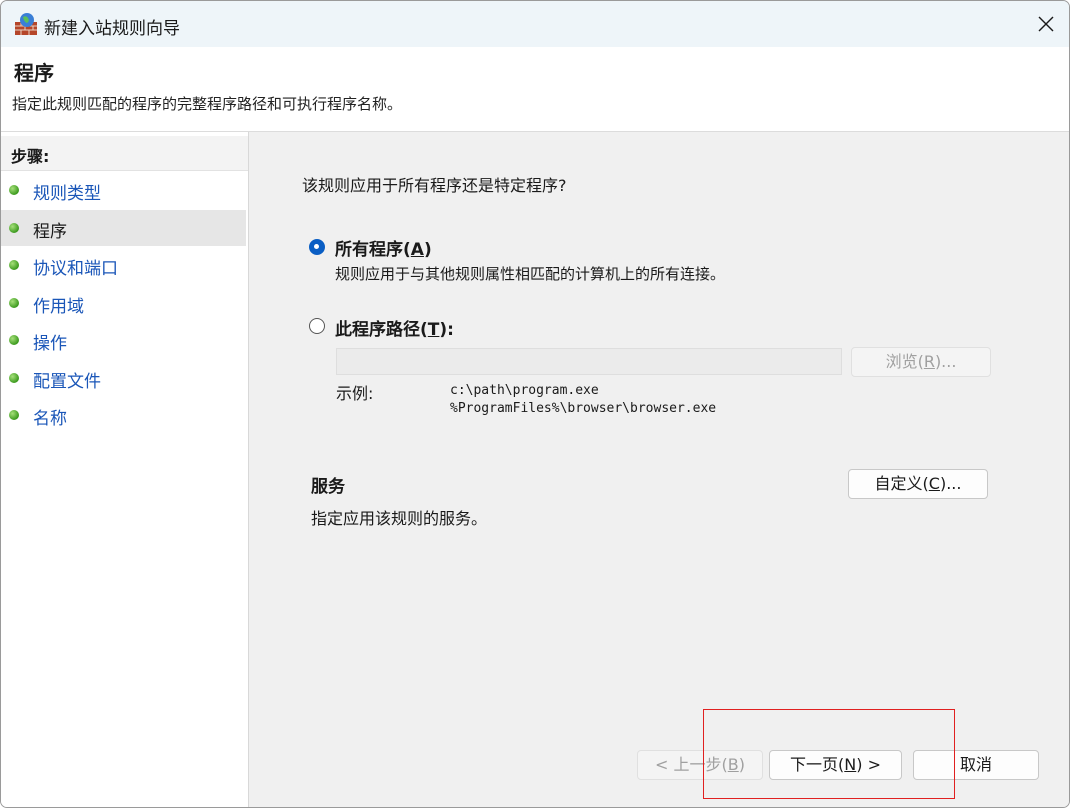  What do you see at coordinates (328, 487) in the screenshot?
I see `services-title: 服务` at bounding box center [328, 487].